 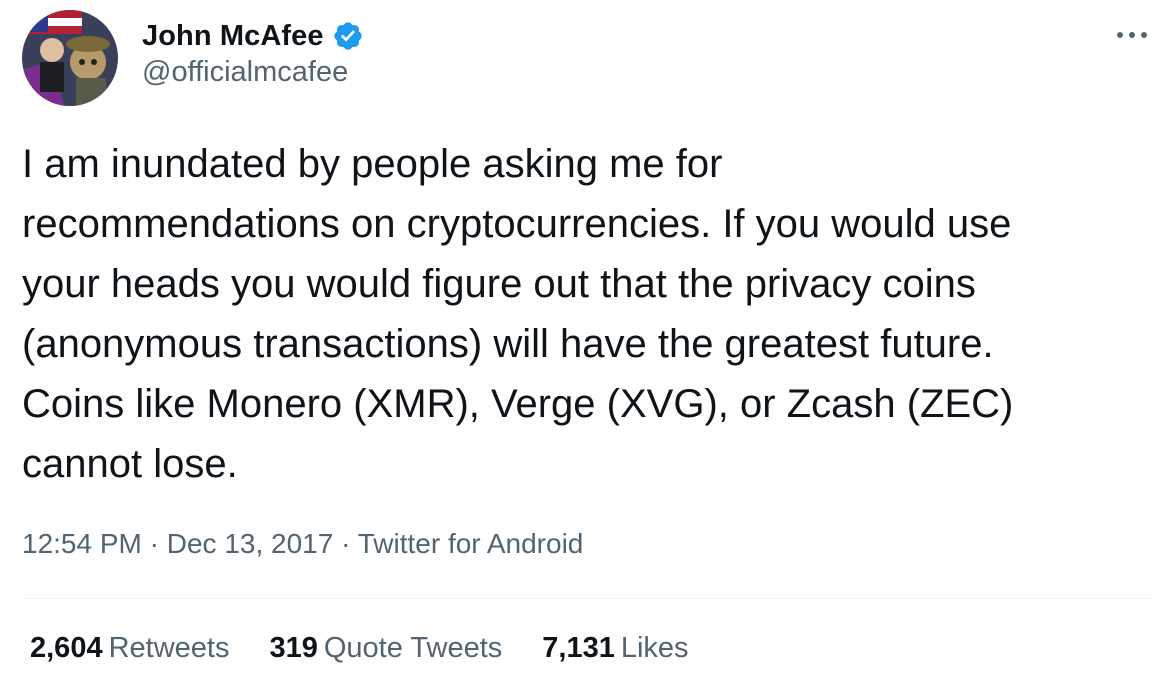 I want to click on more-options-icon, so click(x=1132, y=35).